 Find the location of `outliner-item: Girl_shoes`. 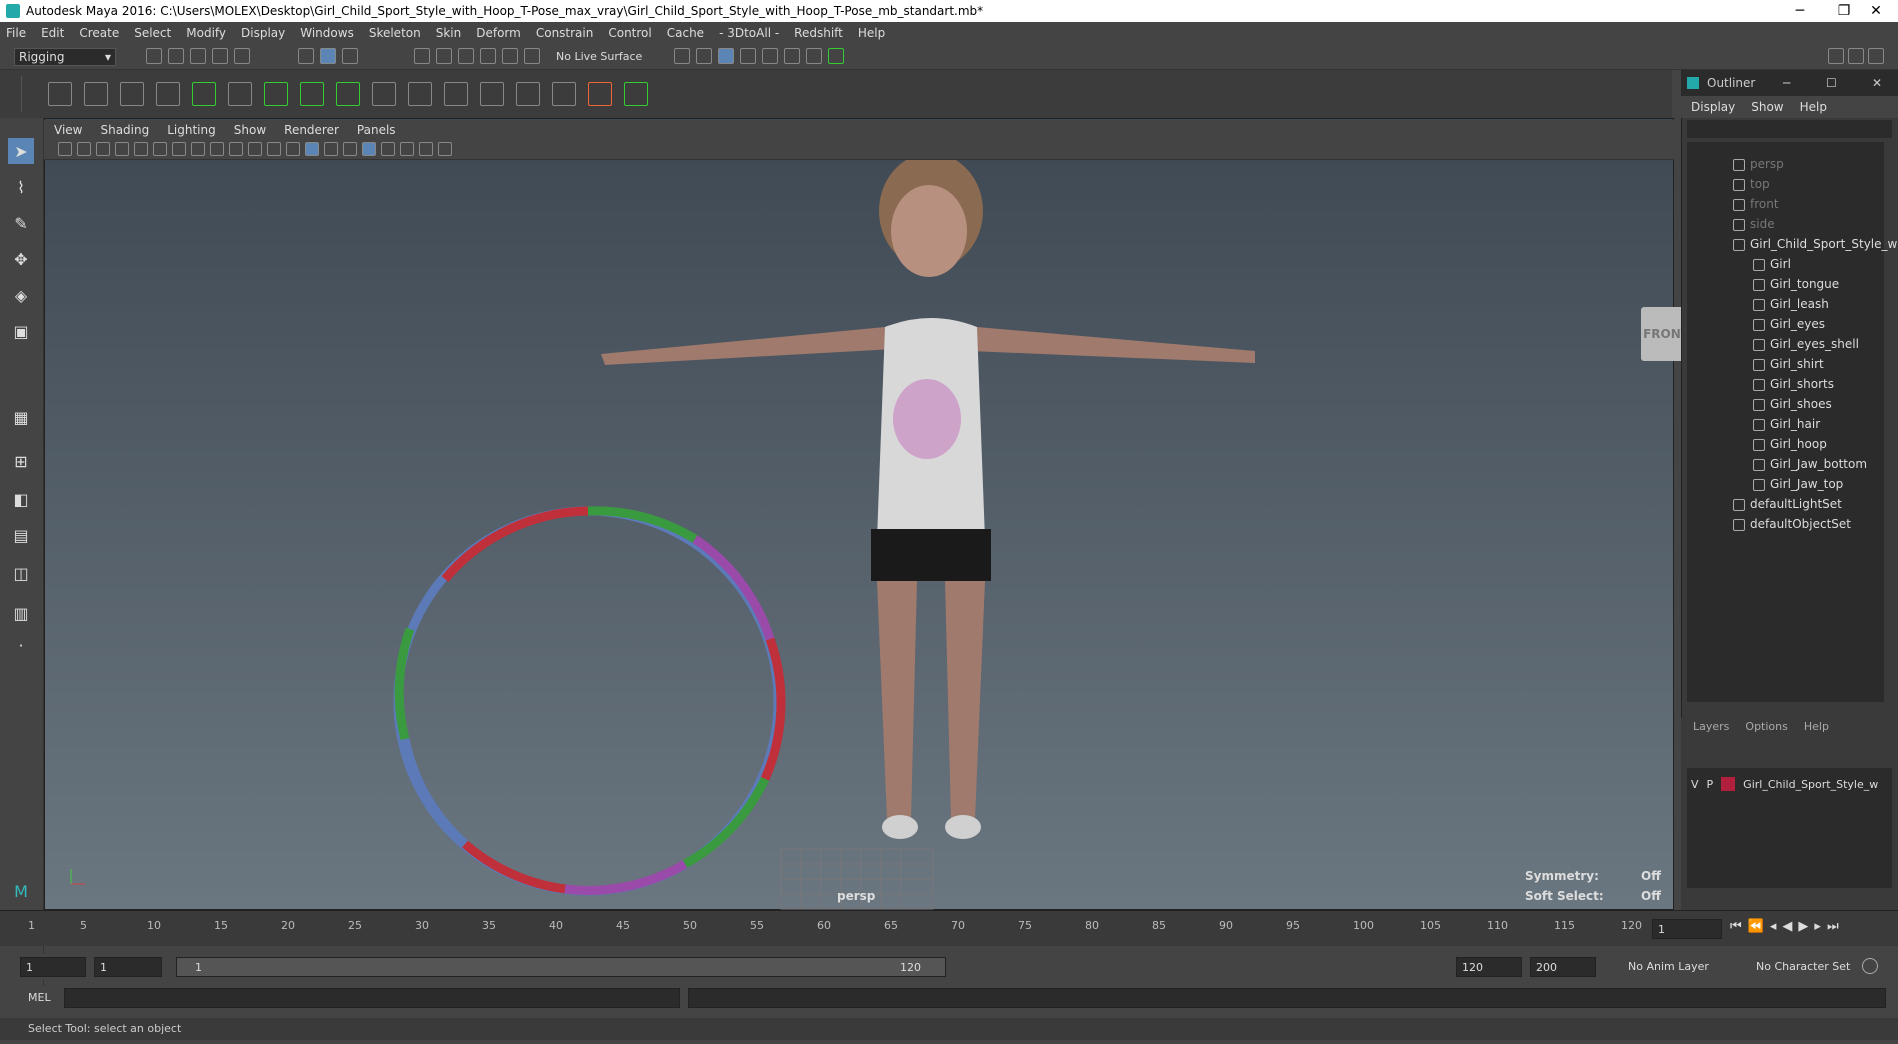

outliner-item: Girl_shoes is located at coordinates (1792, 404).